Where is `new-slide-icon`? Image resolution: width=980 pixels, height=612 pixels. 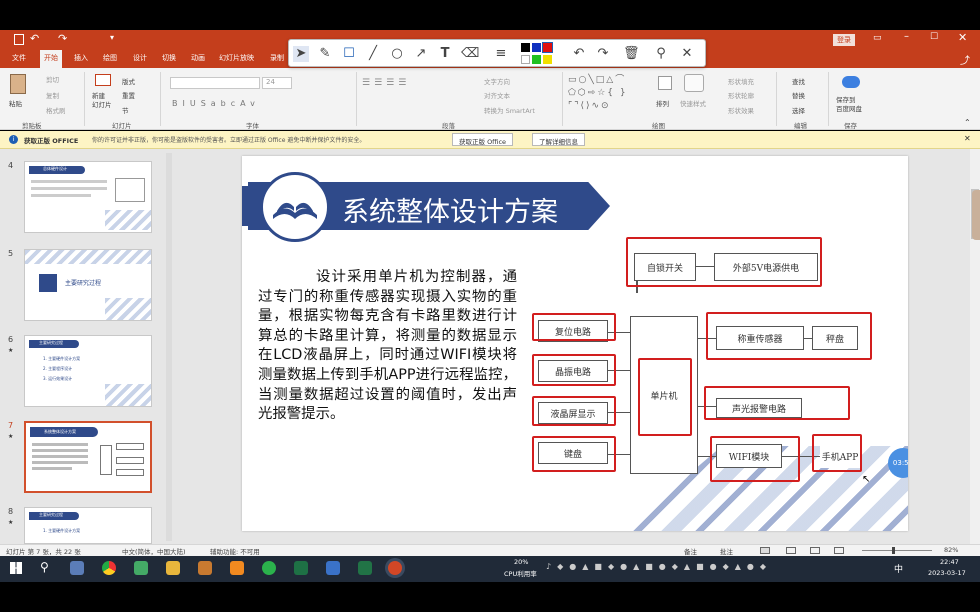 new-slide-icon is located at coordinates (103, 80).